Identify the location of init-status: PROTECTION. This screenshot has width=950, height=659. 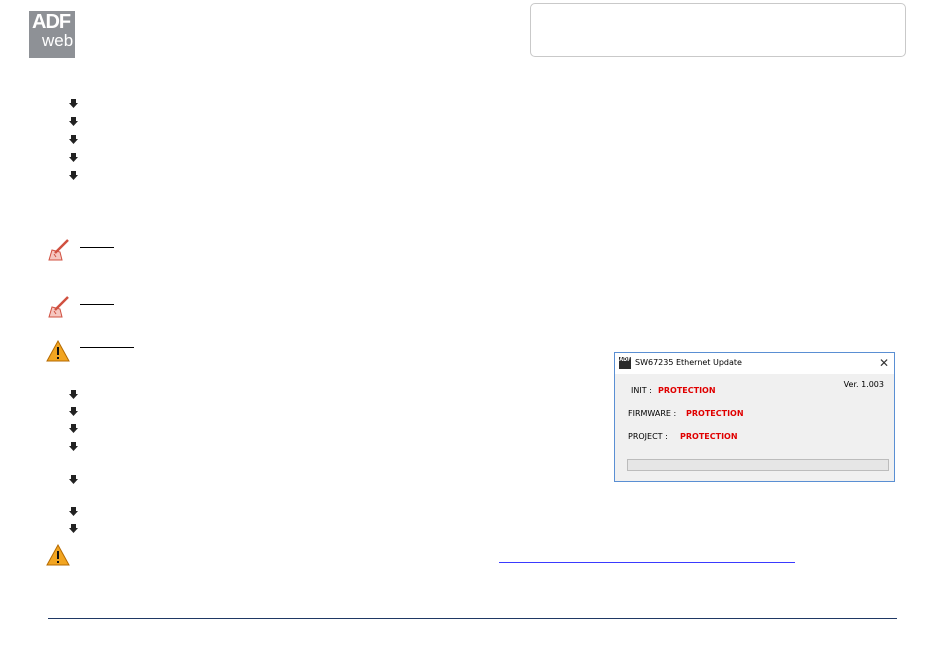
(687, 390).